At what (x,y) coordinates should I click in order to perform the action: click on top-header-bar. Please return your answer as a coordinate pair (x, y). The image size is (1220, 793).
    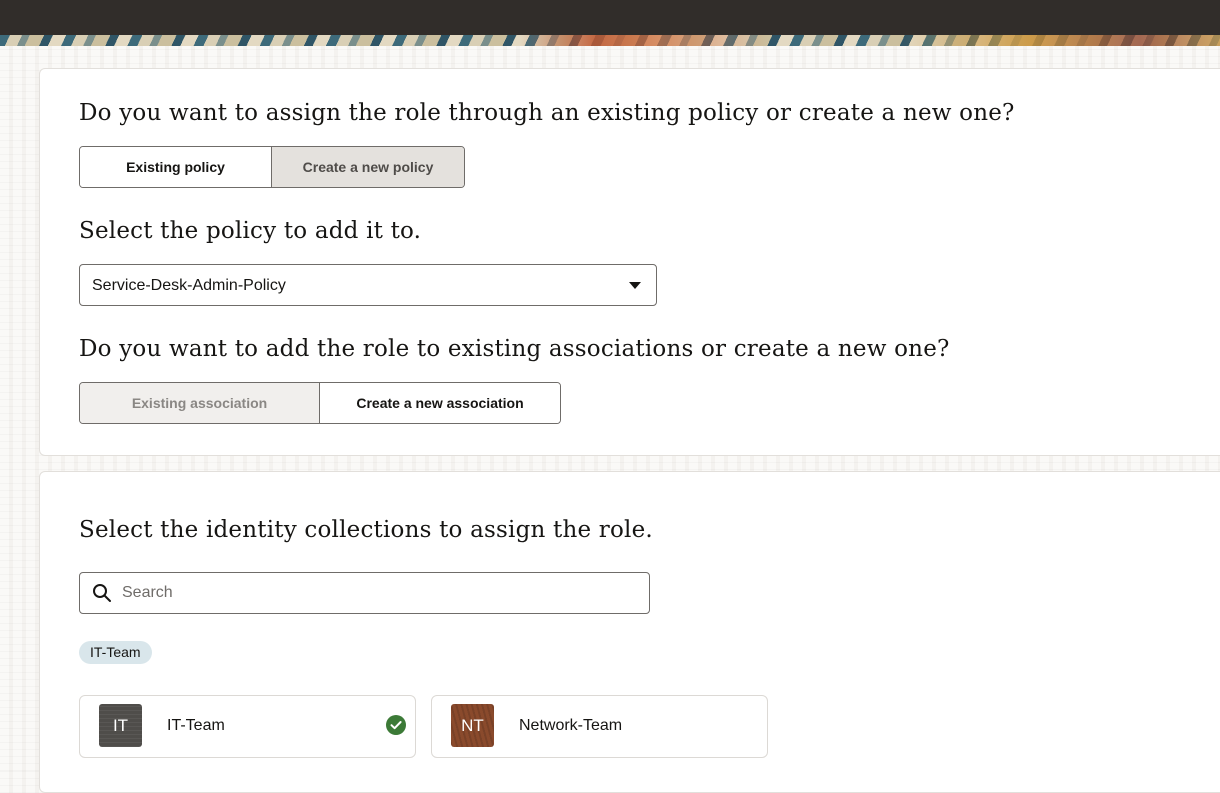
    Looking at the image, I should click on (610, 17).